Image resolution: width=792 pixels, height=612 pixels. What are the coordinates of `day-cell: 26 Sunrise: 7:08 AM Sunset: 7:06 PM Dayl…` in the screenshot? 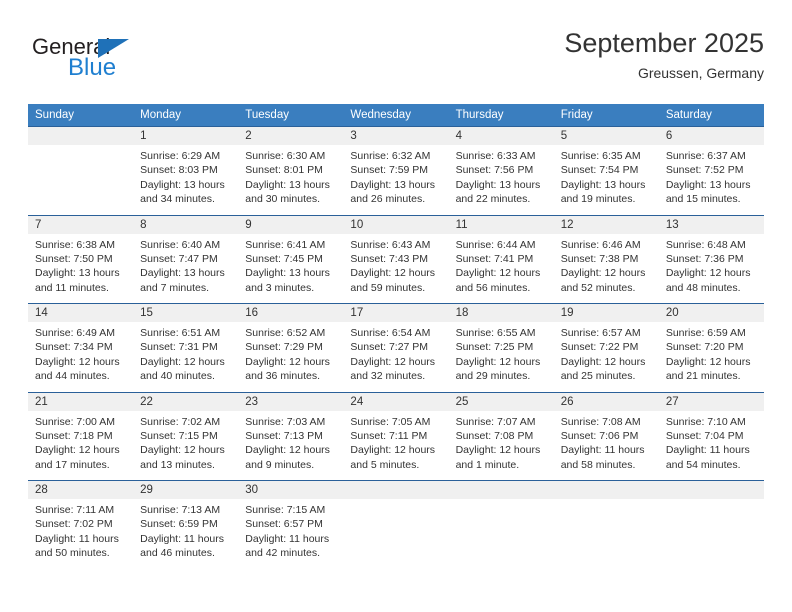 It's located at (606, 436).